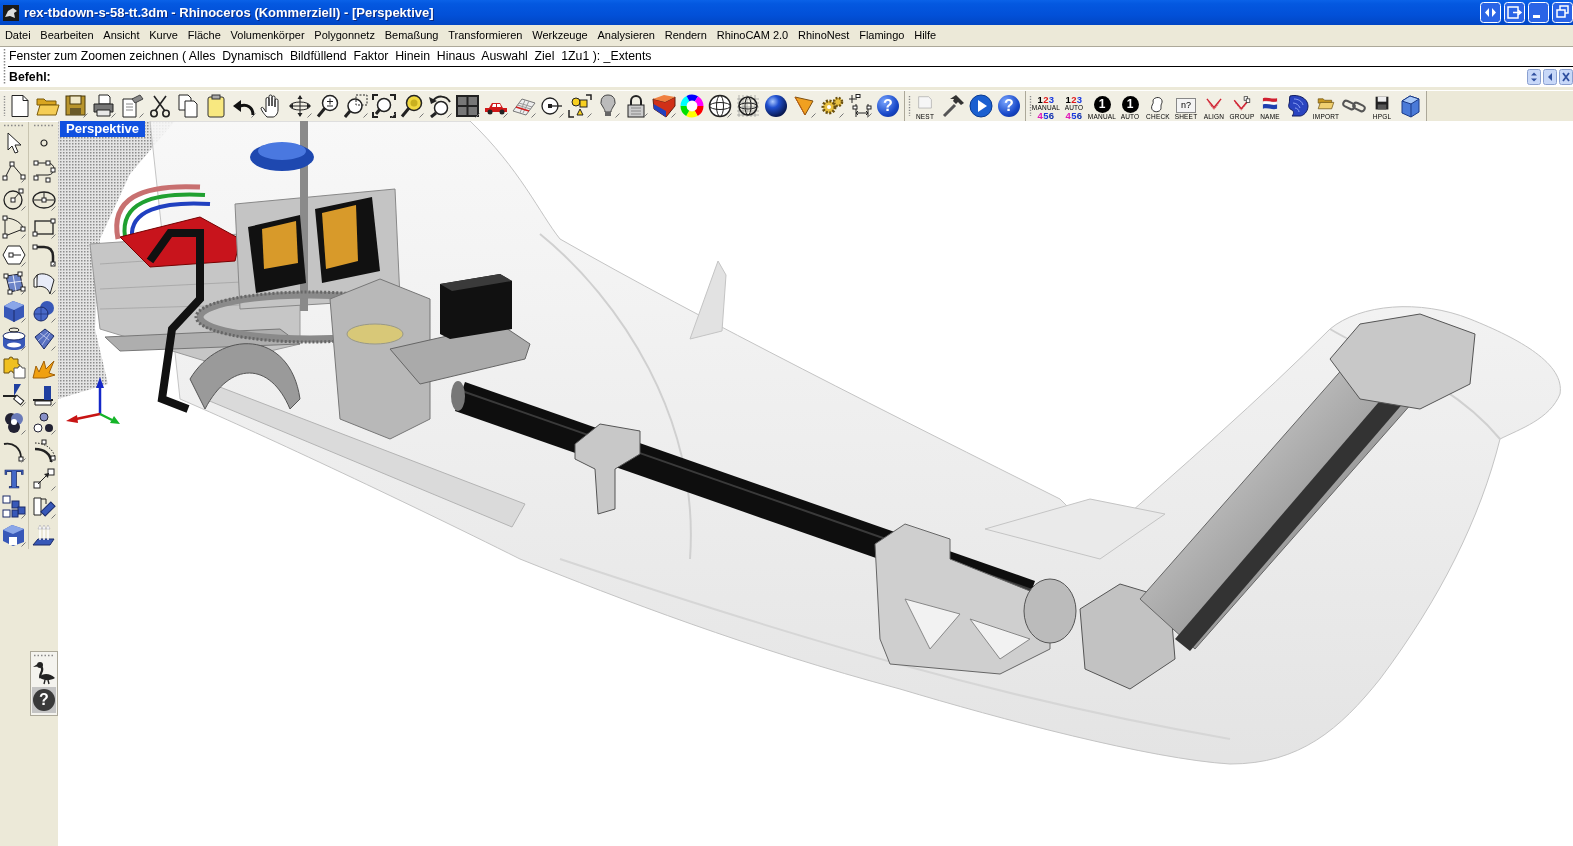 This screenshot has height=846, width=1573. What do you see at coordinates (43, 283) in the screenshot?
I see `curved-surface-icon` at bounding box center [43, 283].